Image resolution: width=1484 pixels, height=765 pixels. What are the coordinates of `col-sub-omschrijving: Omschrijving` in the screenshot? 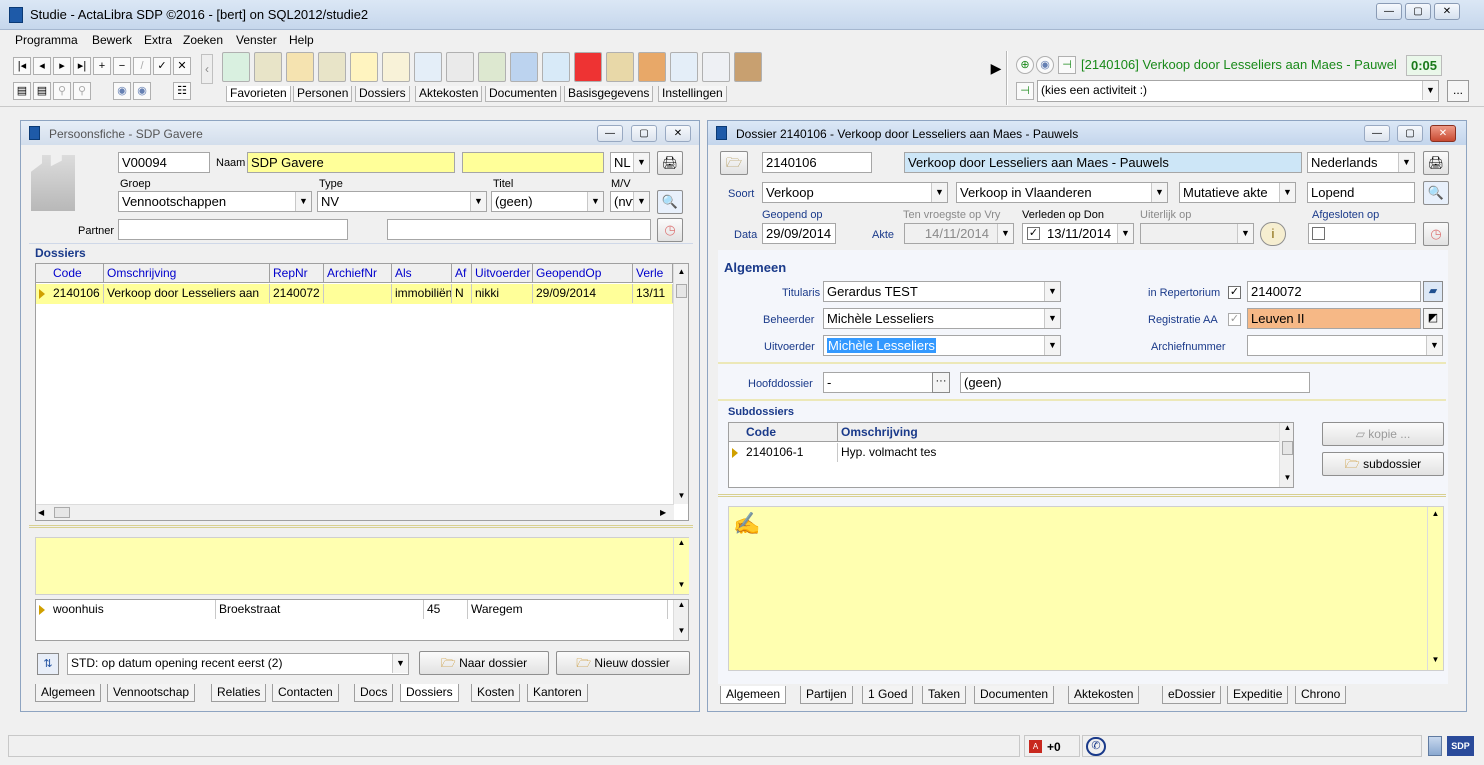 It's located at (1060, 432).